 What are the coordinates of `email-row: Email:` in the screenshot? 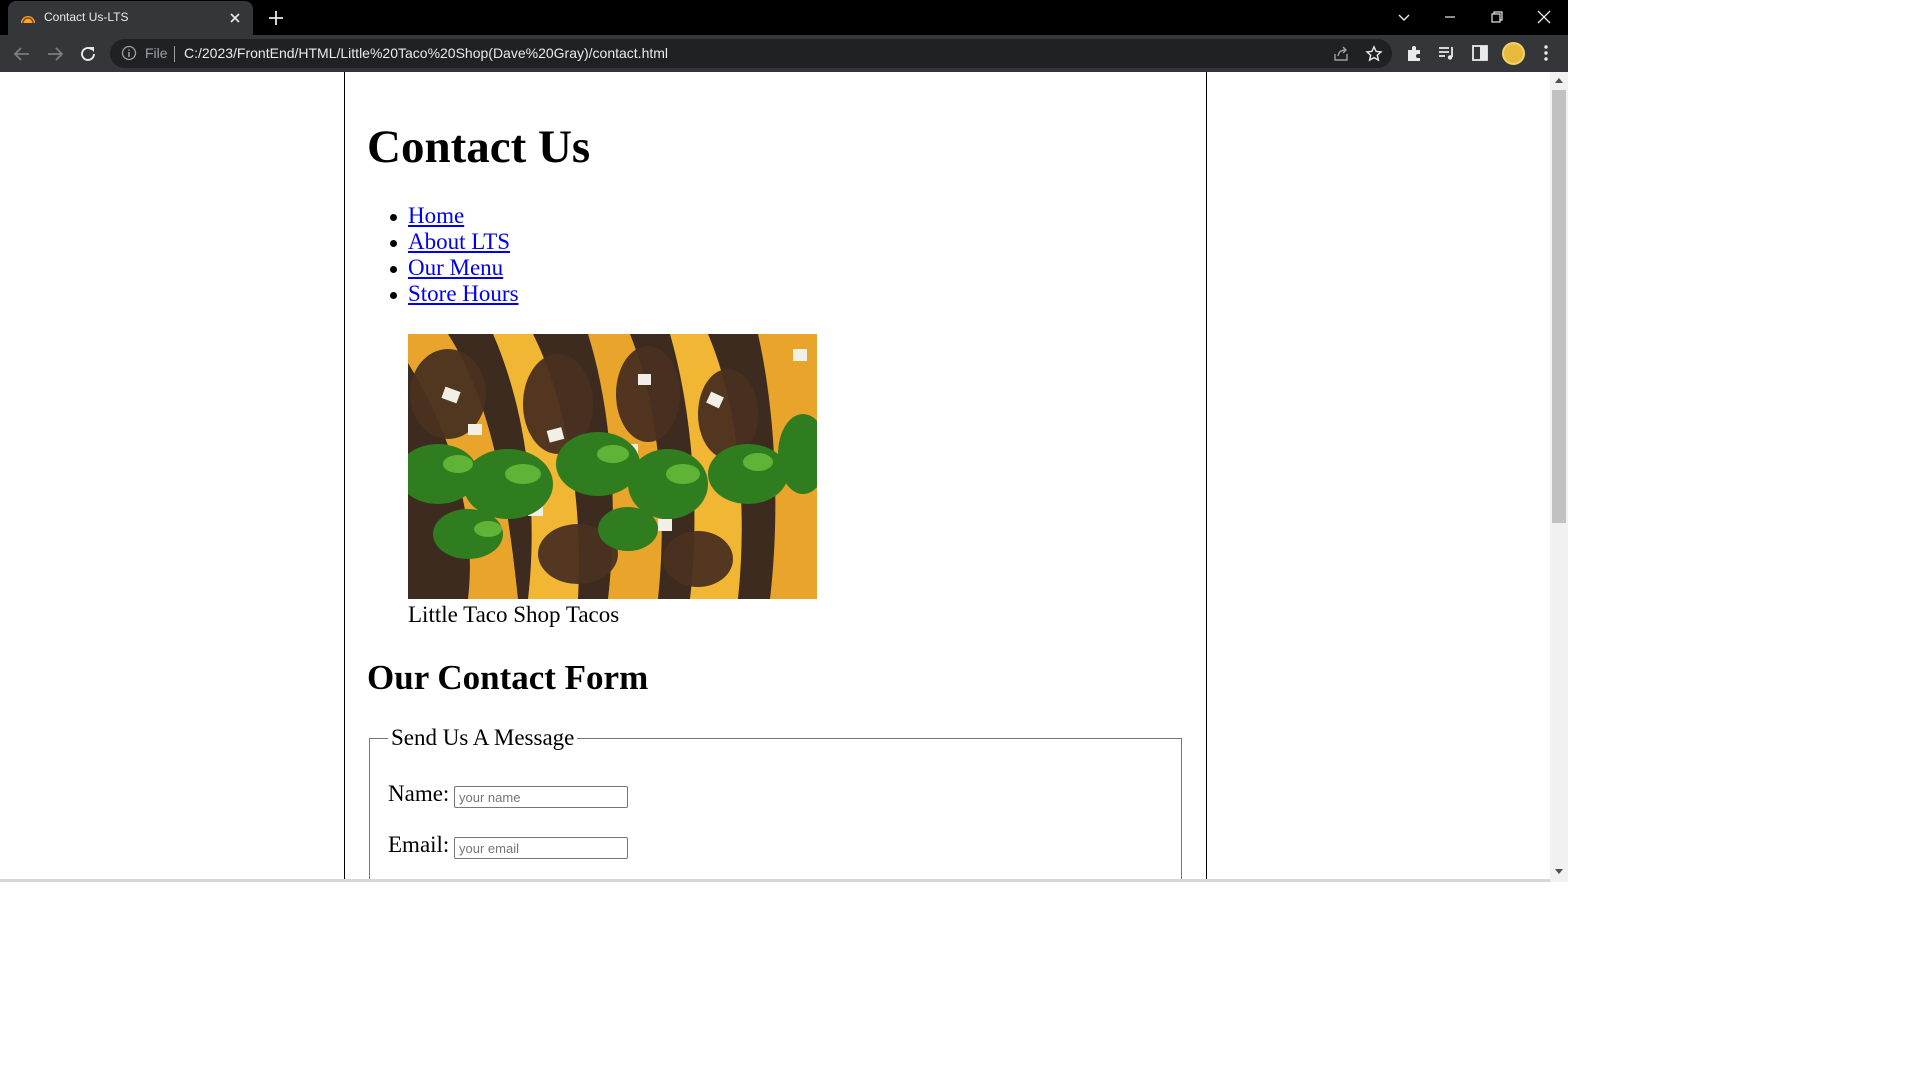 It's located at (508, 845).